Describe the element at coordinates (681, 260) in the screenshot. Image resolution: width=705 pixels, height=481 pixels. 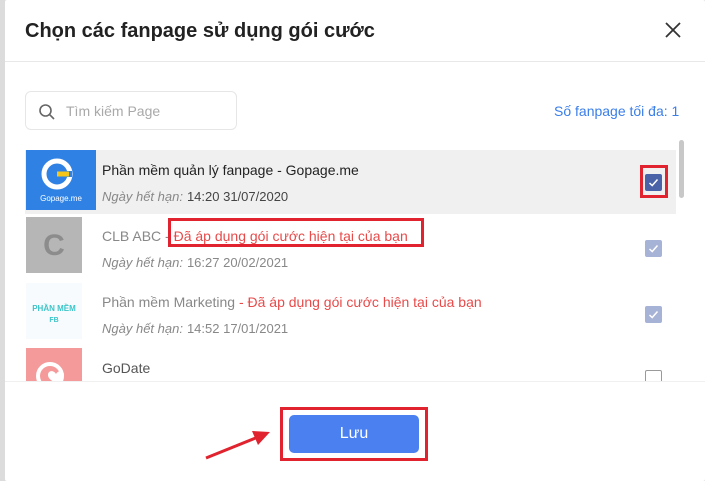
I see `list-scrollbar` at that location.